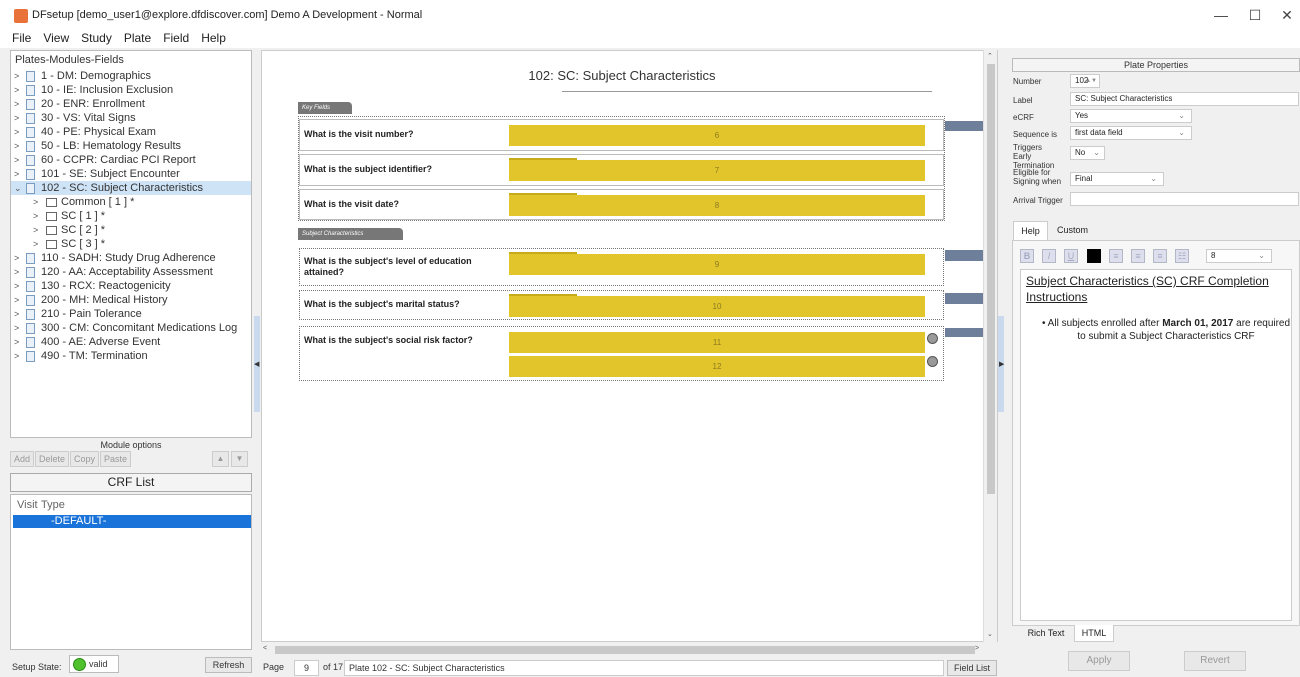 Image resolution: width=1300 pixels, height=677 pixels. What do you see at coordinates (52, 459) in the screenshot?
I see `delete-module-button: Delete` at bounding box center [52, 459].